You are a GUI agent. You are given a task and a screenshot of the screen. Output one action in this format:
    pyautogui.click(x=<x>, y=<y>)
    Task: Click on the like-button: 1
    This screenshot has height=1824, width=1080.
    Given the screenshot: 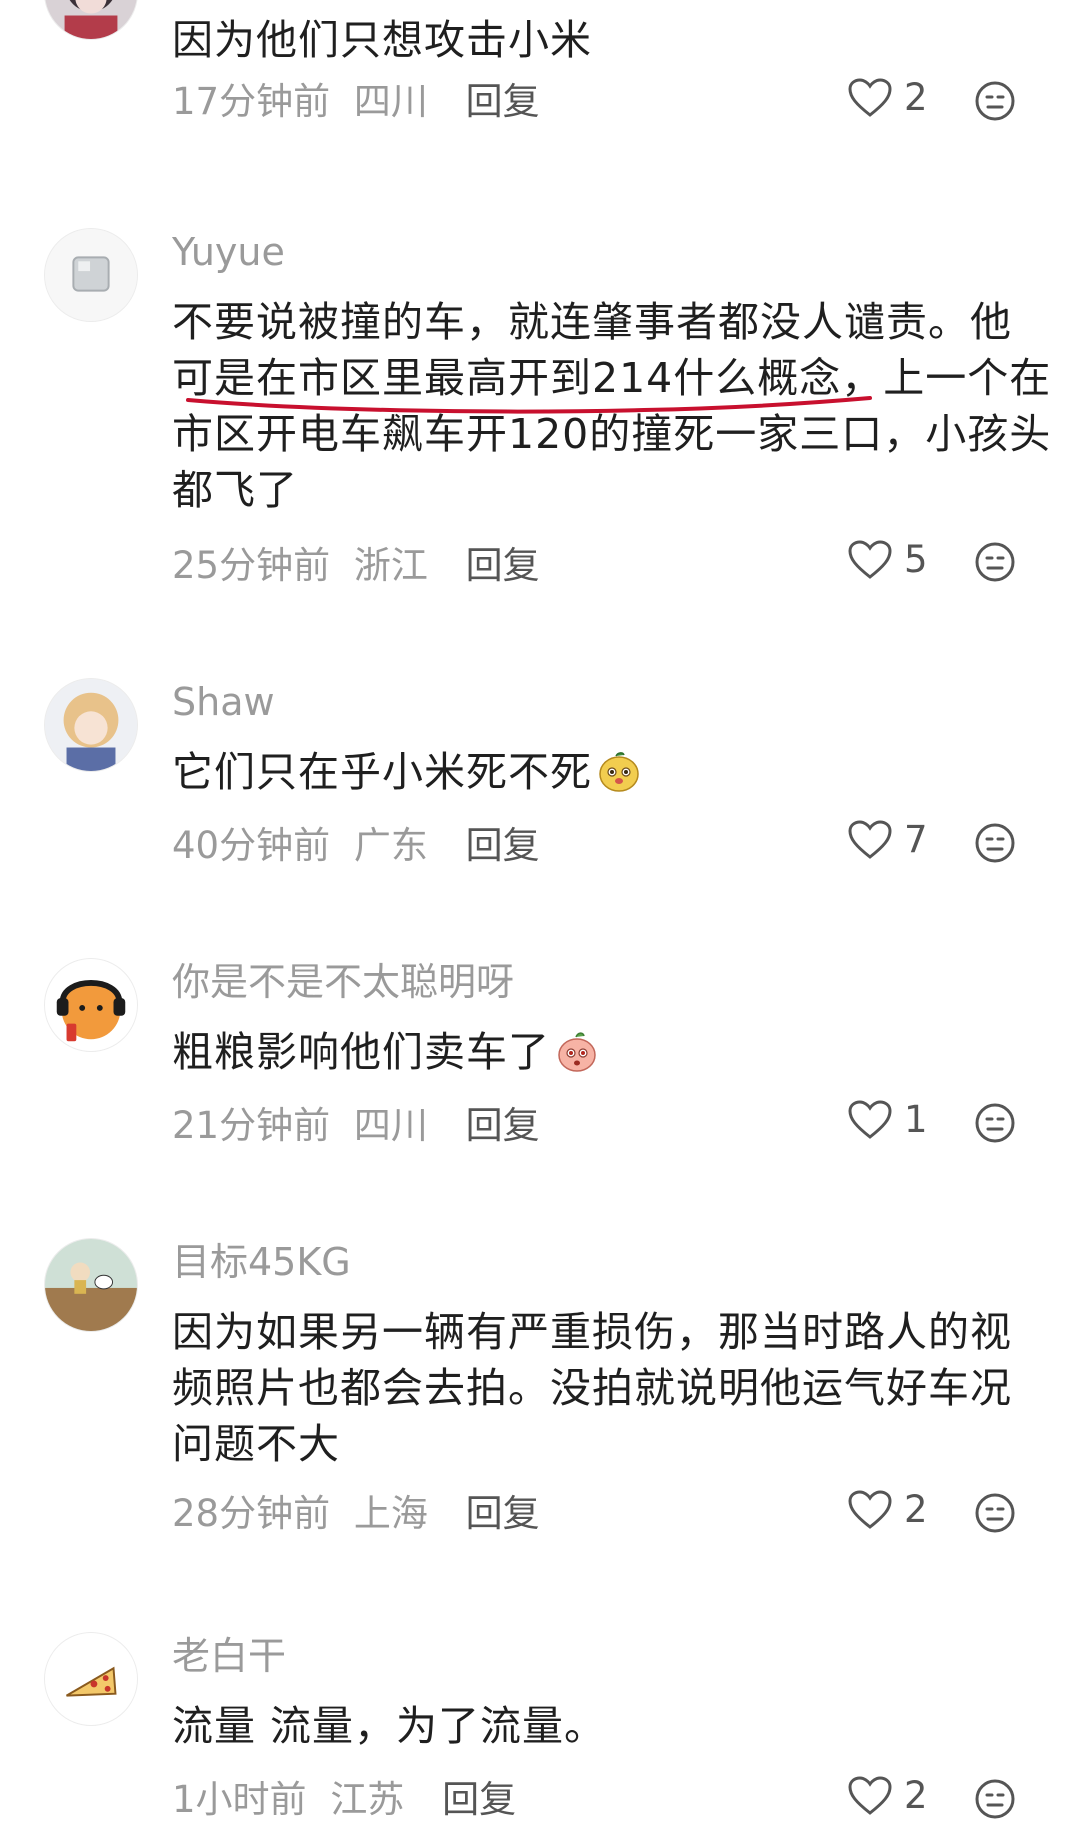 What is the action you would take?
    pyautogui.click(x=888, y=1120)
    